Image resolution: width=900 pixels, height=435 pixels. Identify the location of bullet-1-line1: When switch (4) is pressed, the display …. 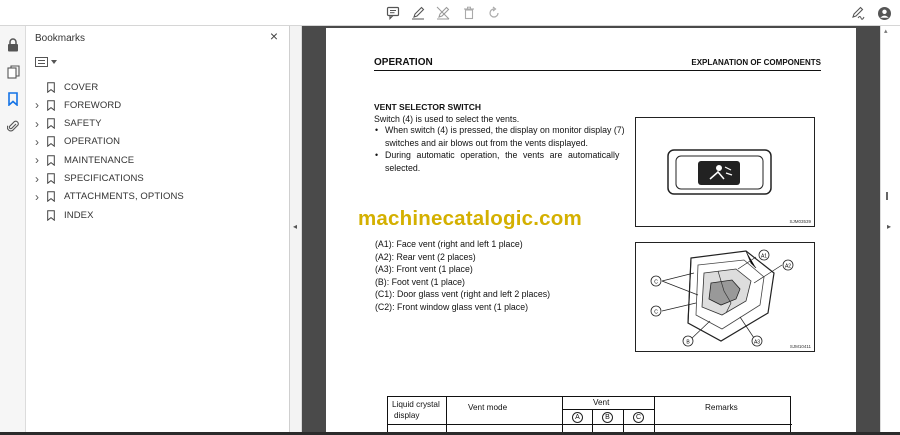
(505, 130).